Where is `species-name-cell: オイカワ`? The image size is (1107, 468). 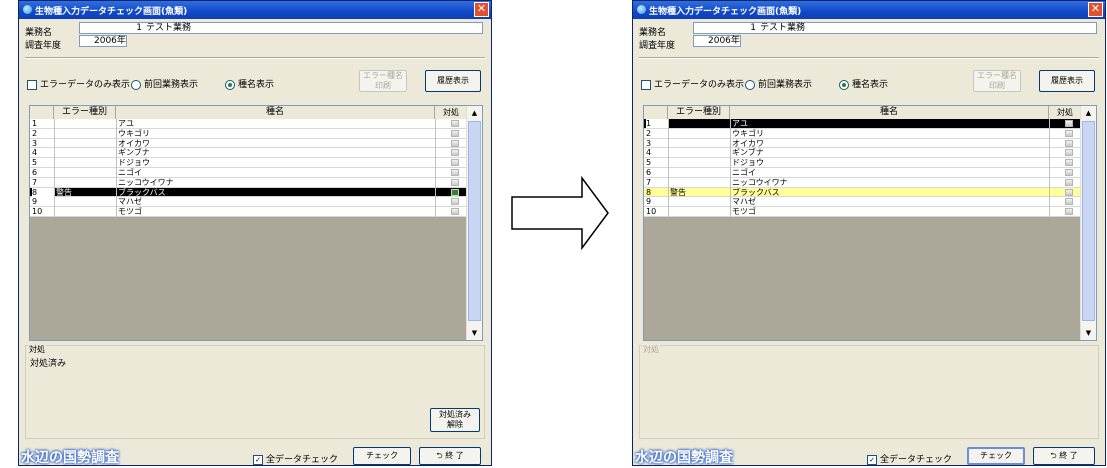 species-name-cell: オイカワ is located at coordinates (748, 143).